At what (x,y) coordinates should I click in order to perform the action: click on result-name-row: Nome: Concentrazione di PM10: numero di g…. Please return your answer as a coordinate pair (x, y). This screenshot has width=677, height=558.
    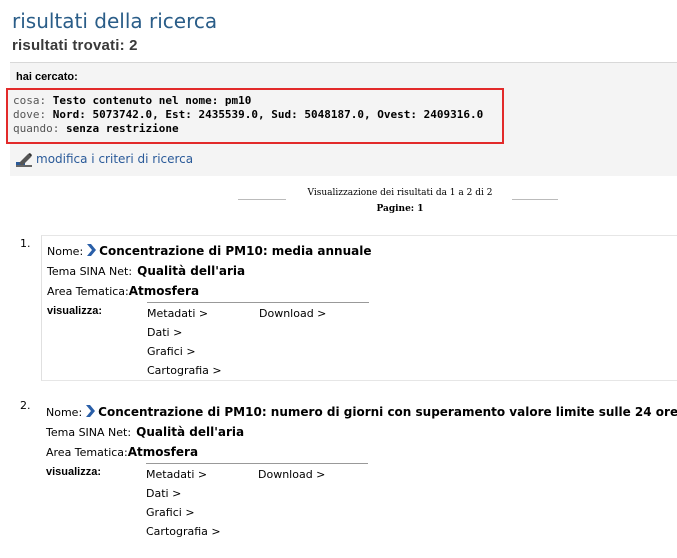
    Looking at the image, I should click on (361, 410).